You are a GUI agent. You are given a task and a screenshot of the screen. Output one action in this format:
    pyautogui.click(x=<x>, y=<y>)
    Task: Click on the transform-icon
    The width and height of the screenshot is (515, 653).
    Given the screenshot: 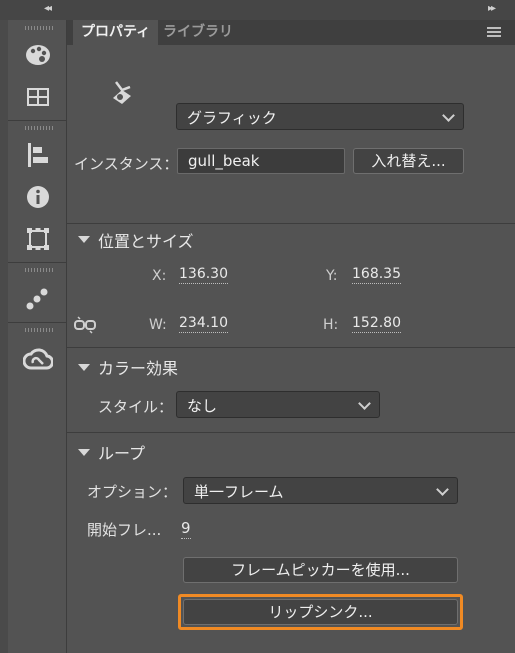 What is the action you would take?
    pyautogui.click(x=38, y=239)
    